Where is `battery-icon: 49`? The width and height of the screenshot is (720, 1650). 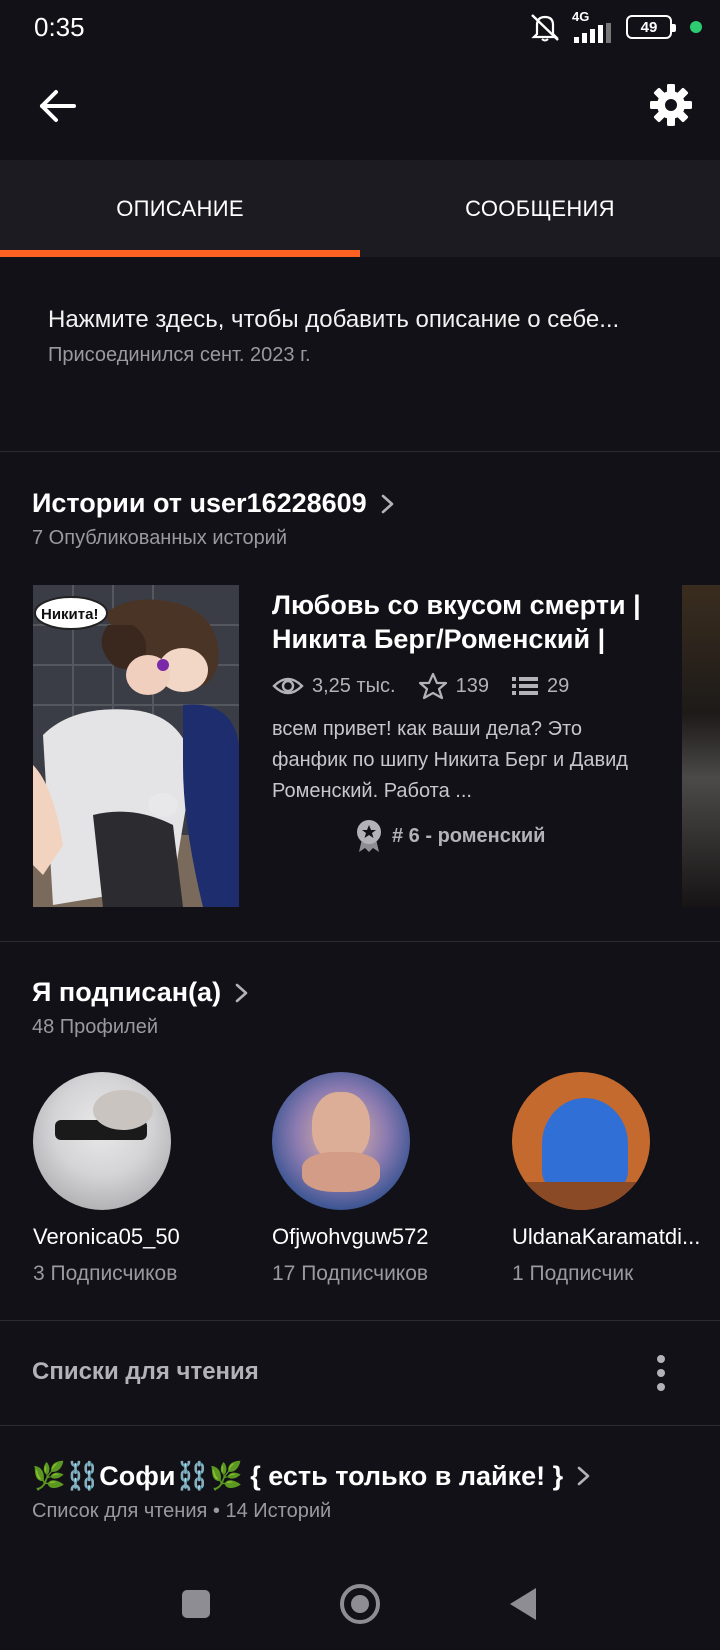 battery-icon: 49 is located at coordinates (651, 27).